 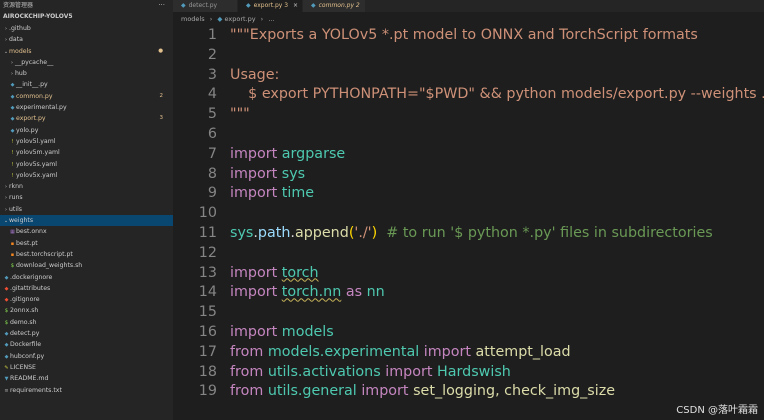 I want to click on breadcrumb-file: export.py, so click(x=239, y=19).